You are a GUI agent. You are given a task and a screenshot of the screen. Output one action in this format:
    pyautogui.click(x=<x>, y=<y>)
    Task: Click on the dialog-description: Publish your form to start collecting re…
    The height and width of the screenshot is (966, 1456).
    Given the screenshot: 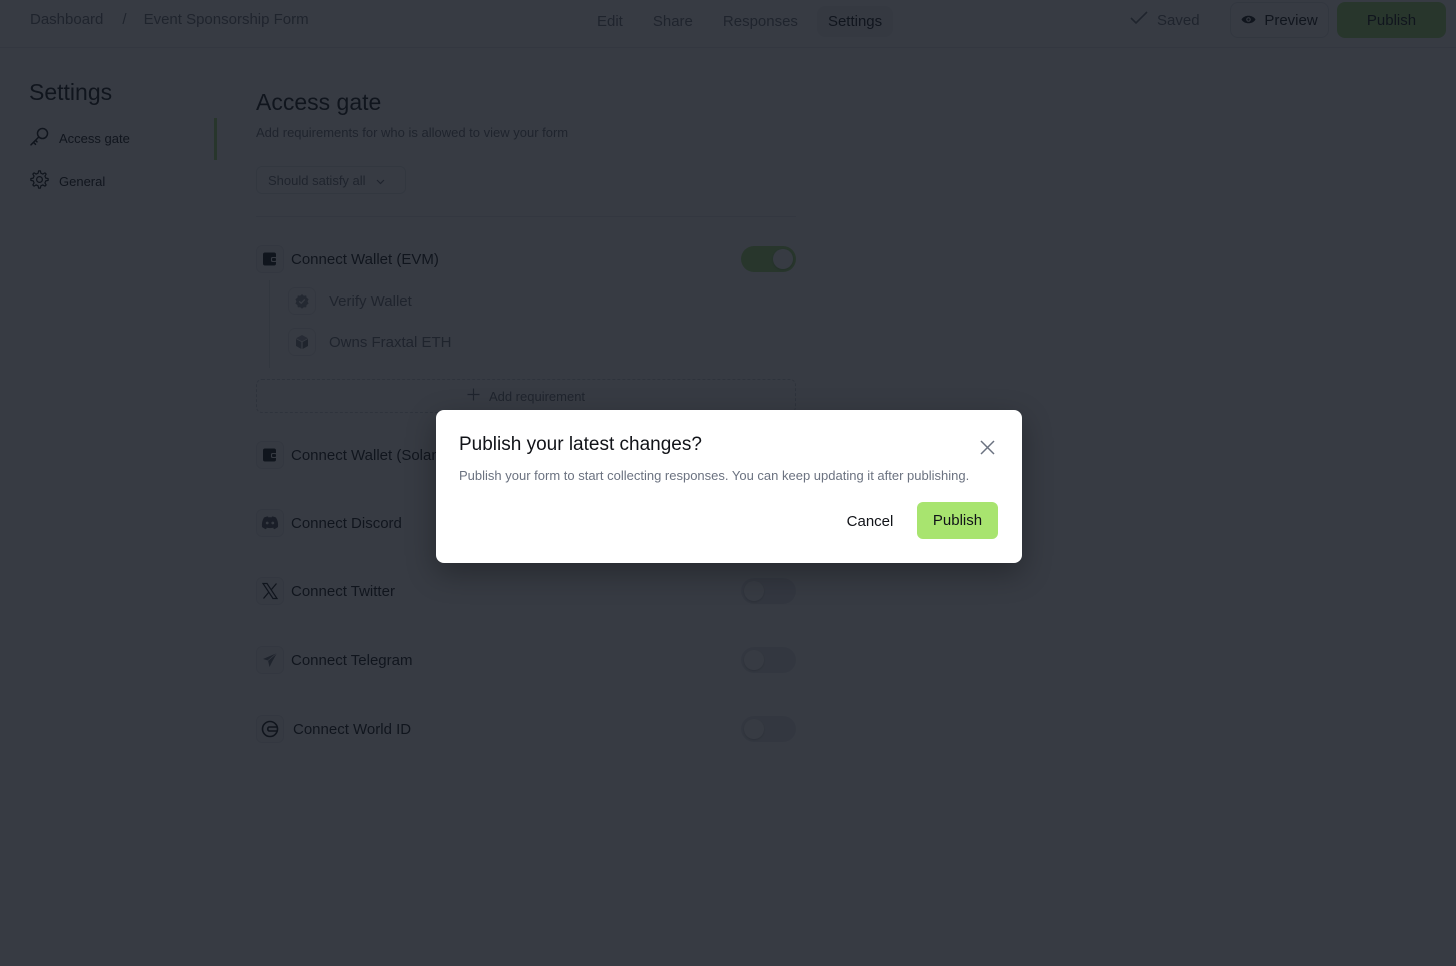 What is the action you would take?
    pyautogui.click(x=714, y=475)
    